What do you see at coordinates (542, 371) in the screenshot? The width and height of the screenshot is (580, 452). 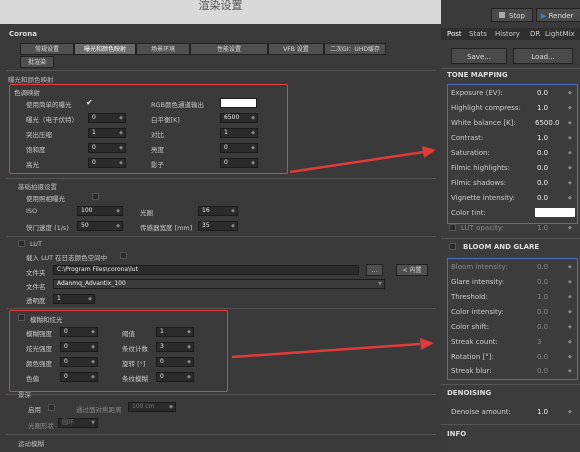 I see `streak-blur-value: 0.0` at bounding box center [542, 371].